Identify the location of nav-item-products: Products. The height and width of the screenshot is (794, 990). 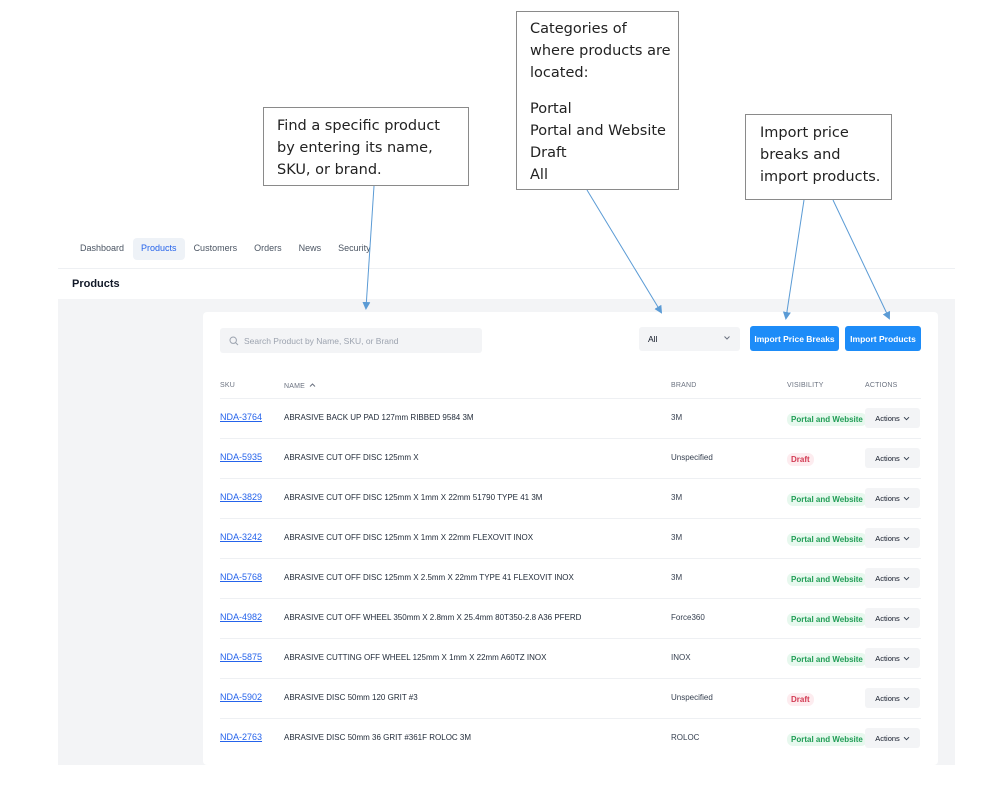
(159, 249).